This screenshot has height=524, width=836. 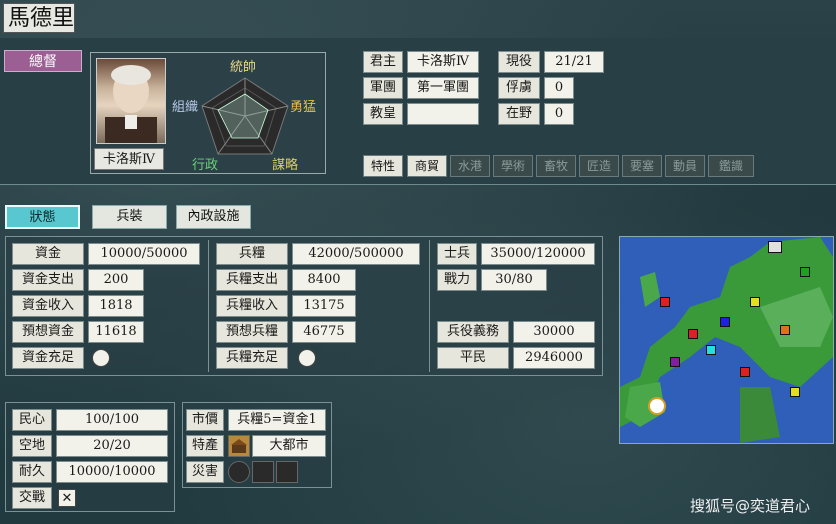 I want to click on battle-label: 交戰, so click(x=32, y=498).